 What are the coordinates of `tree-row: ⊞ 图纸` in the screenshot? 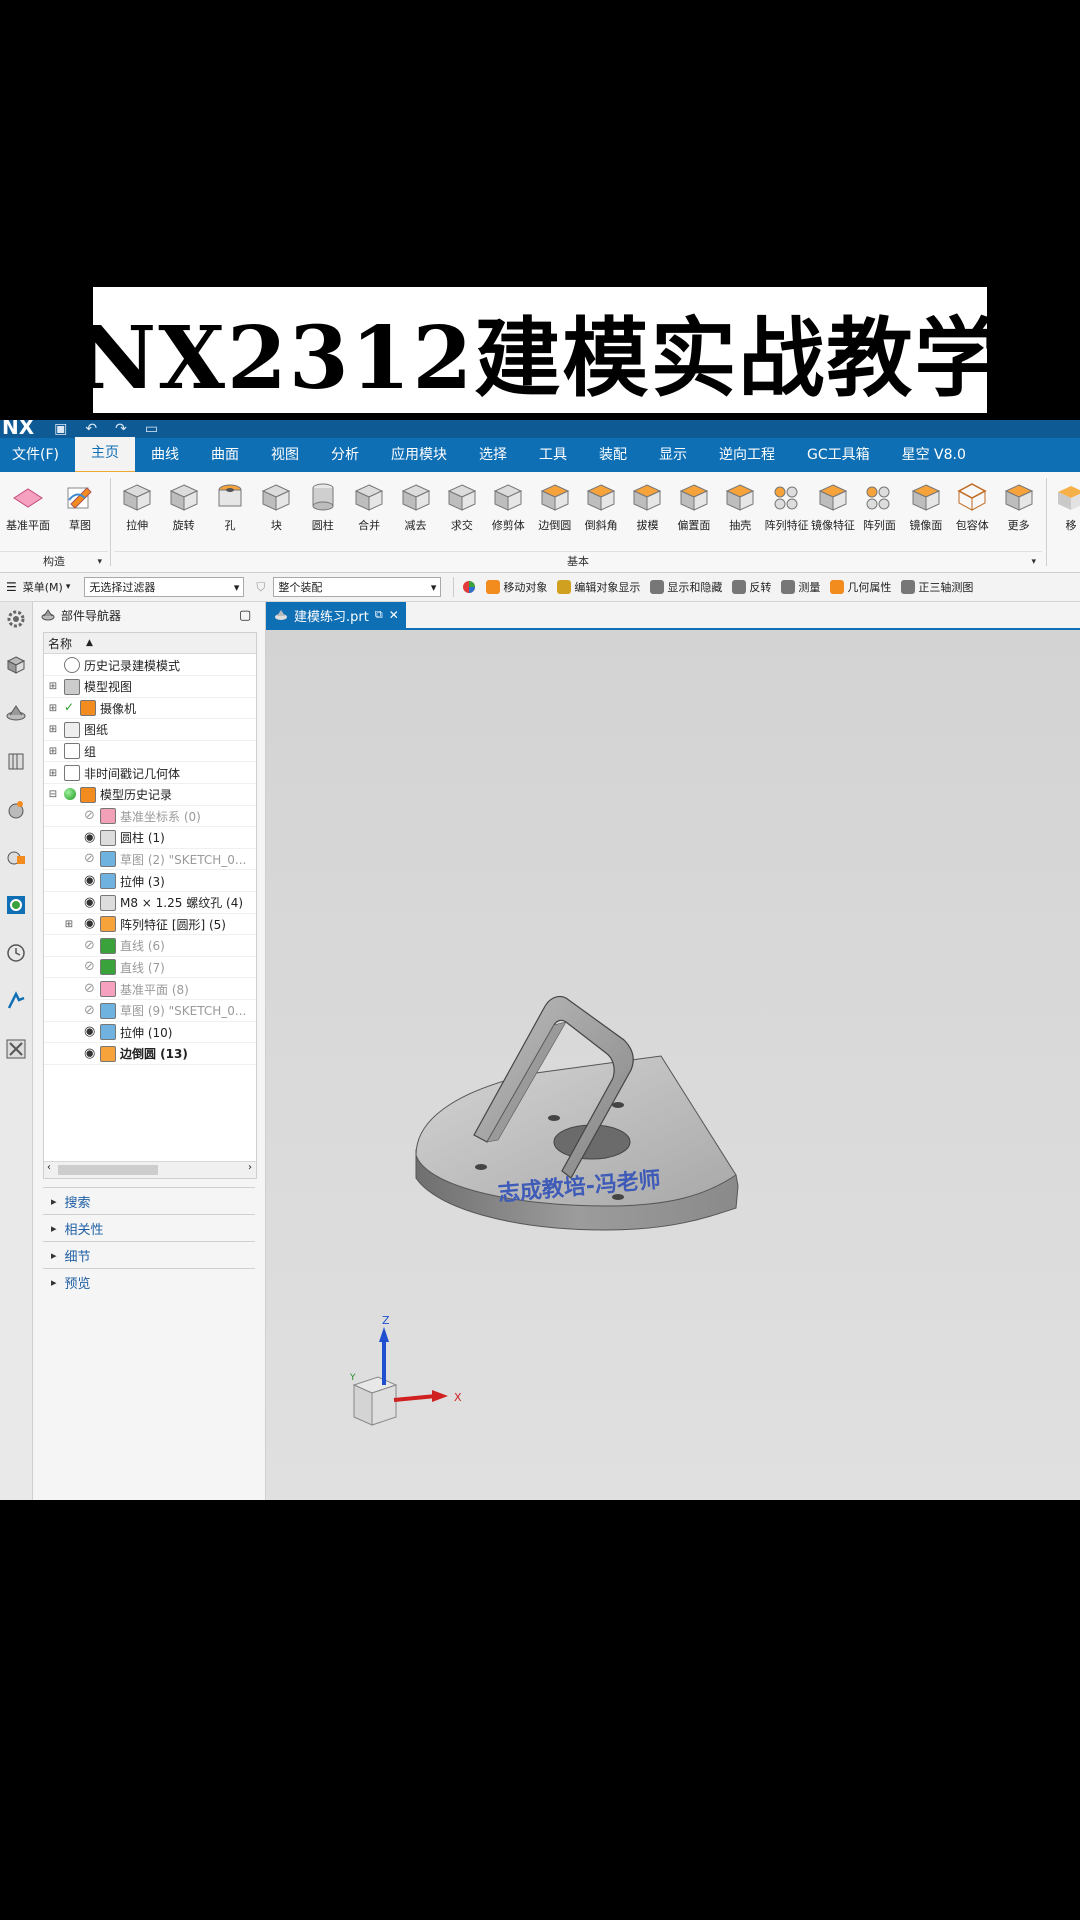 It's located at (150, 730).